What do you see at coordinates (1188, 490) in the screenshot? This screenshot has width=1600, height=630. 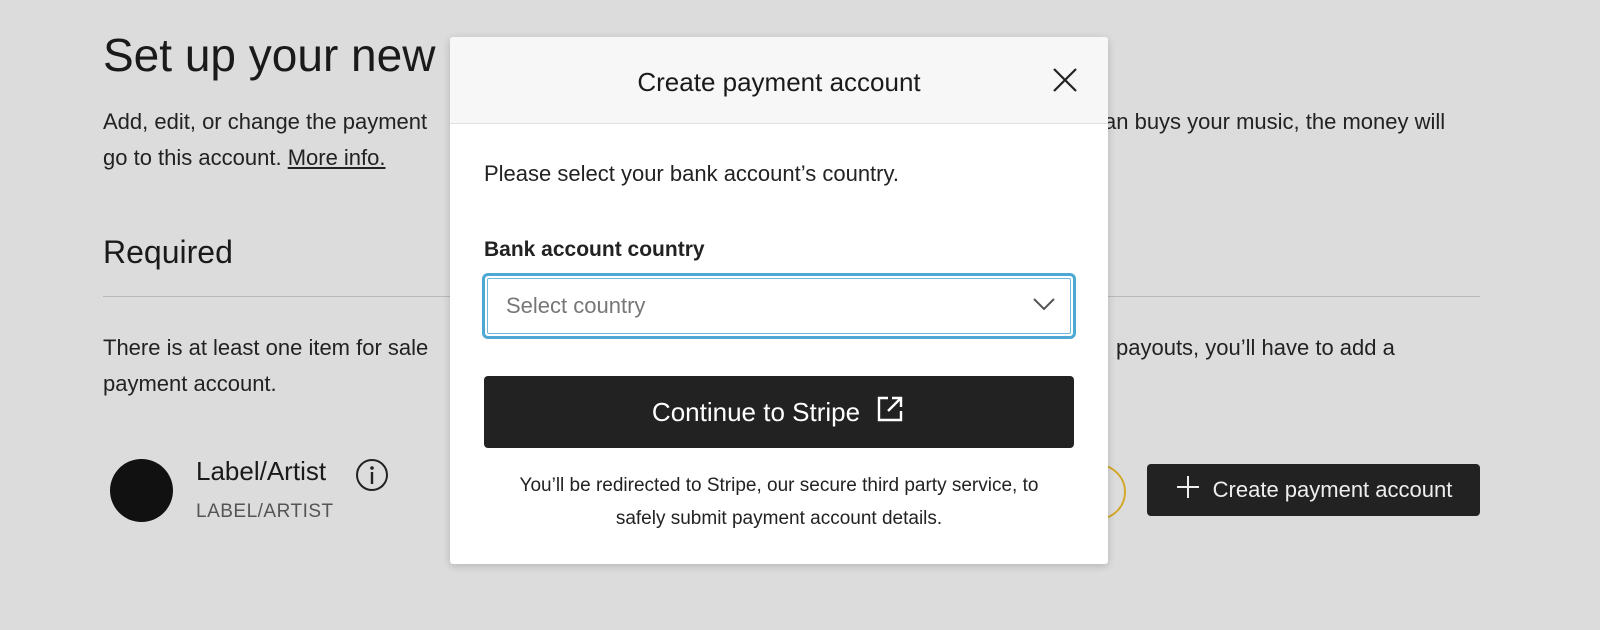 I see `plus-icon` at bounding box center [1188, 490].